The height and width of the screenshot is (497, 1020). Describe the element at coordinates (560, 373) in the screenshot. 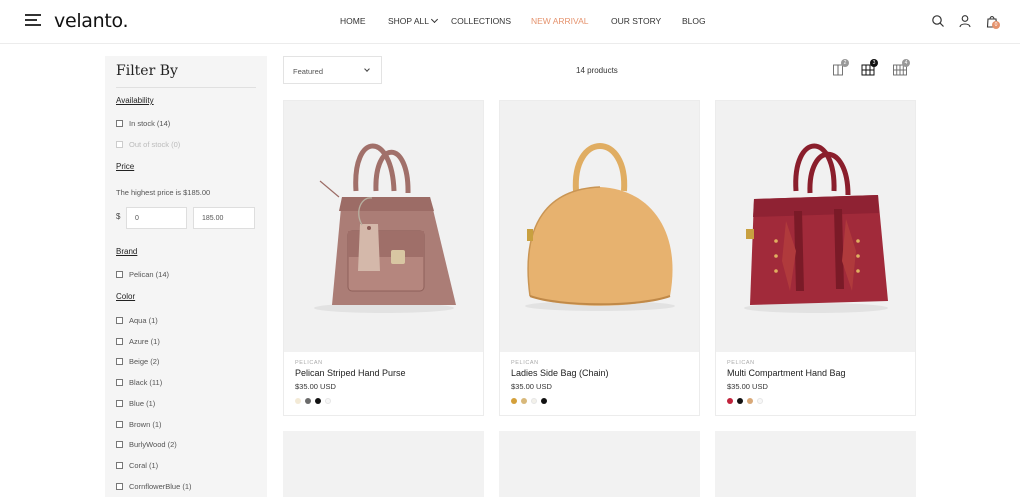

I see `product-name: Ladies Side Bag (Chain)` at that location.